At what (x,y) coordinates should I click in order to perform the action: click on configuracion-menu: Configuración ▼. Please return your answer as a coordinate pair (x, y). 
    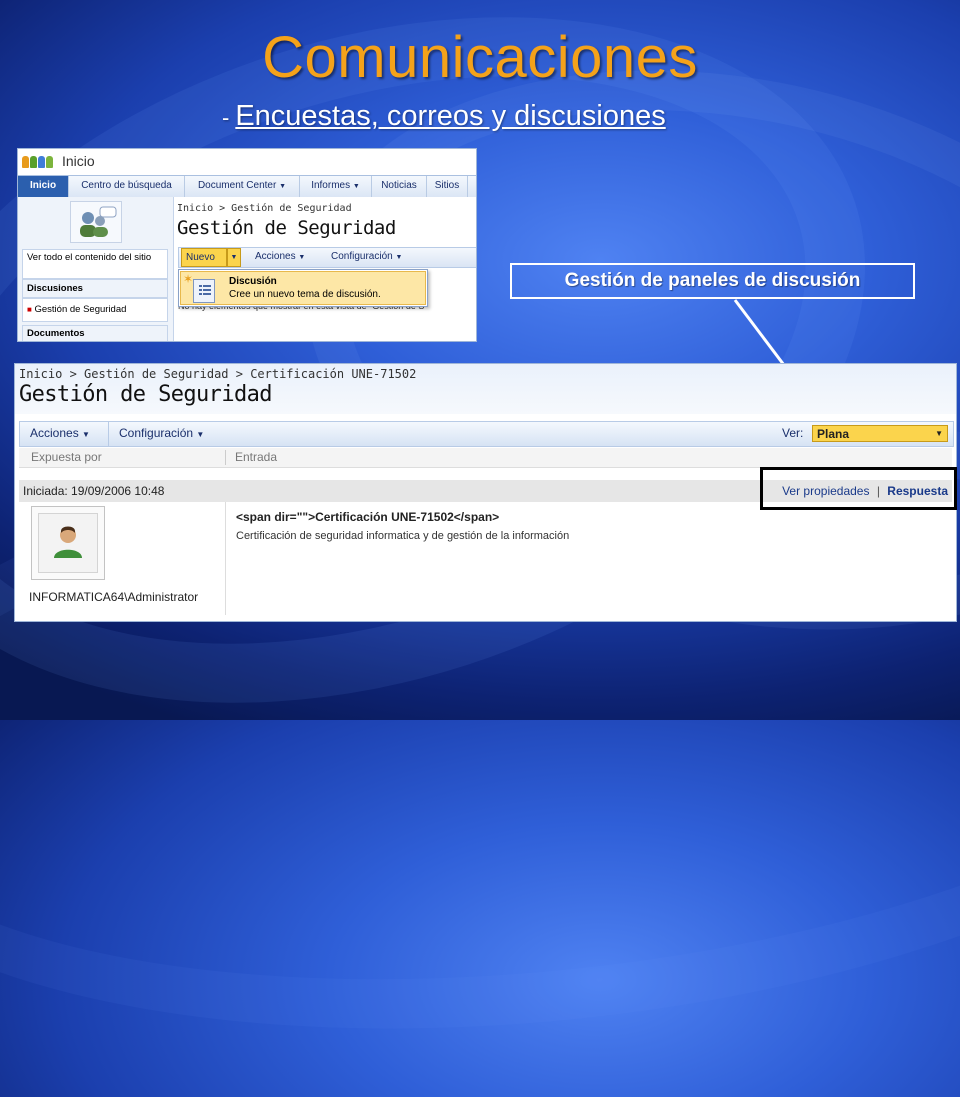
    Looking at the image, I should click on (156, 434).